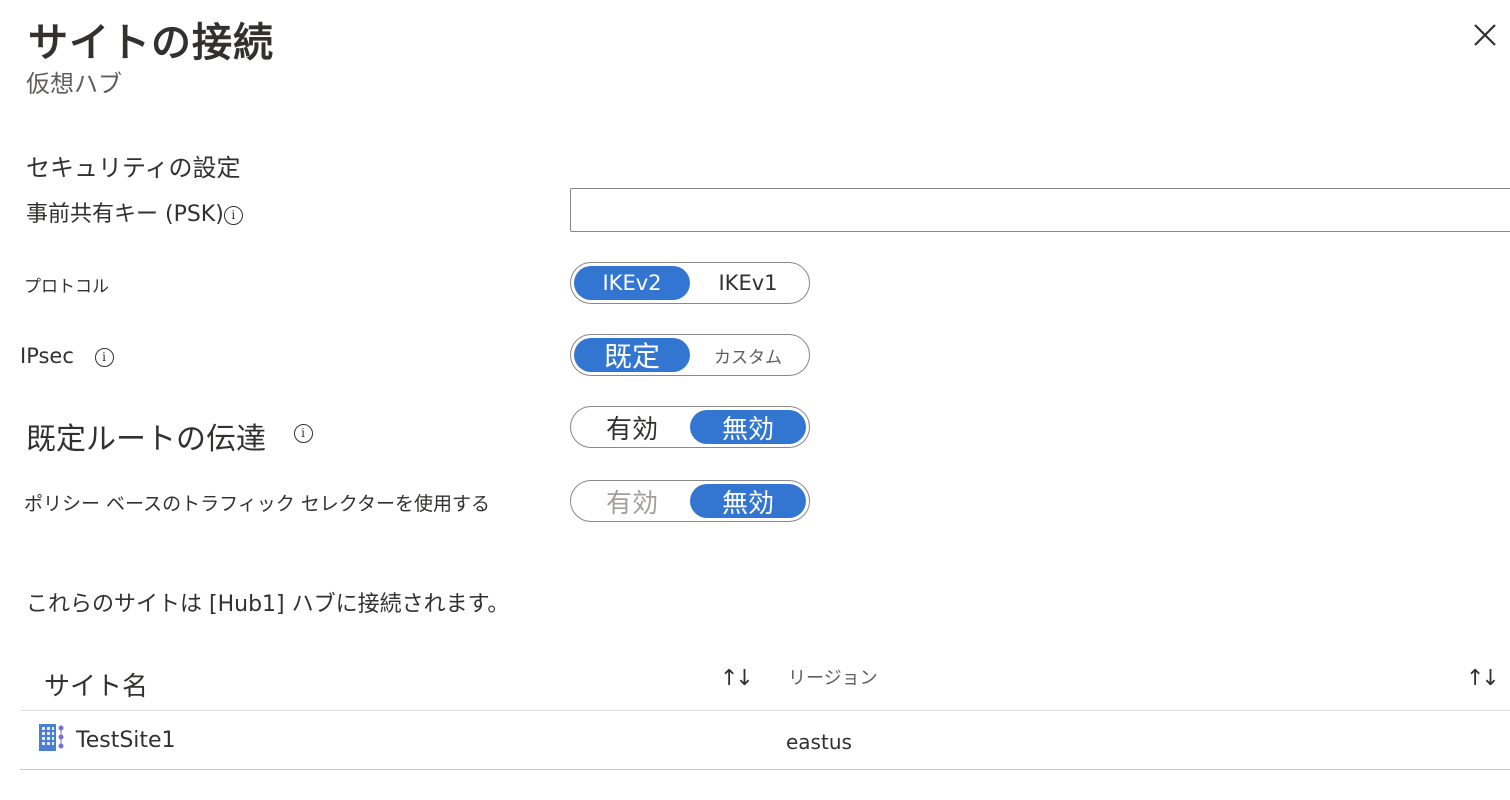  I want to click on psk-label-text: 事前共有キー (PSK), so click(125, 214).